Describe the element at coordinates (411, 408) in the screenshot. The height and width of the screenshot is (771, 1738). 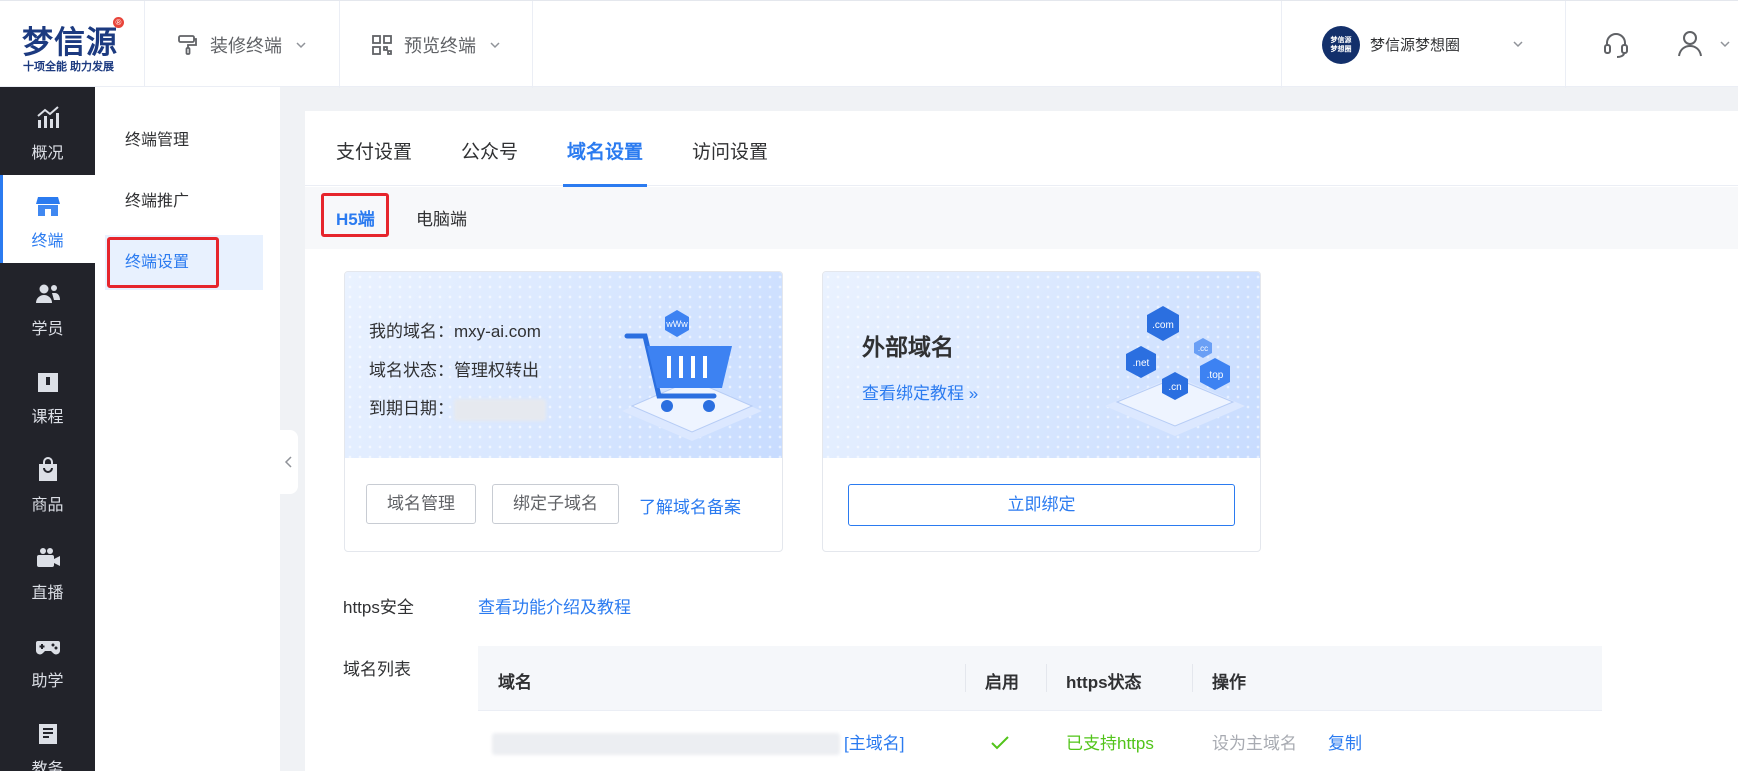
I see `expiry-label: 到期日期：` at that location.